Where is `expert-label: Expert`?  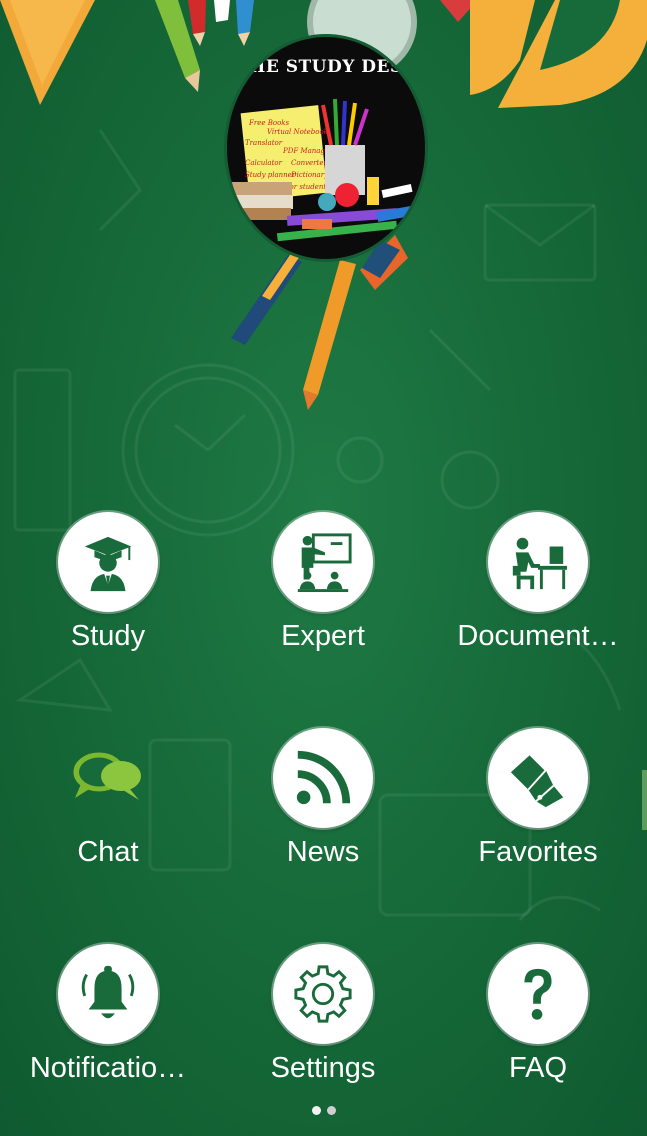
expert-label: Expert is located at coordinates (323, 636).